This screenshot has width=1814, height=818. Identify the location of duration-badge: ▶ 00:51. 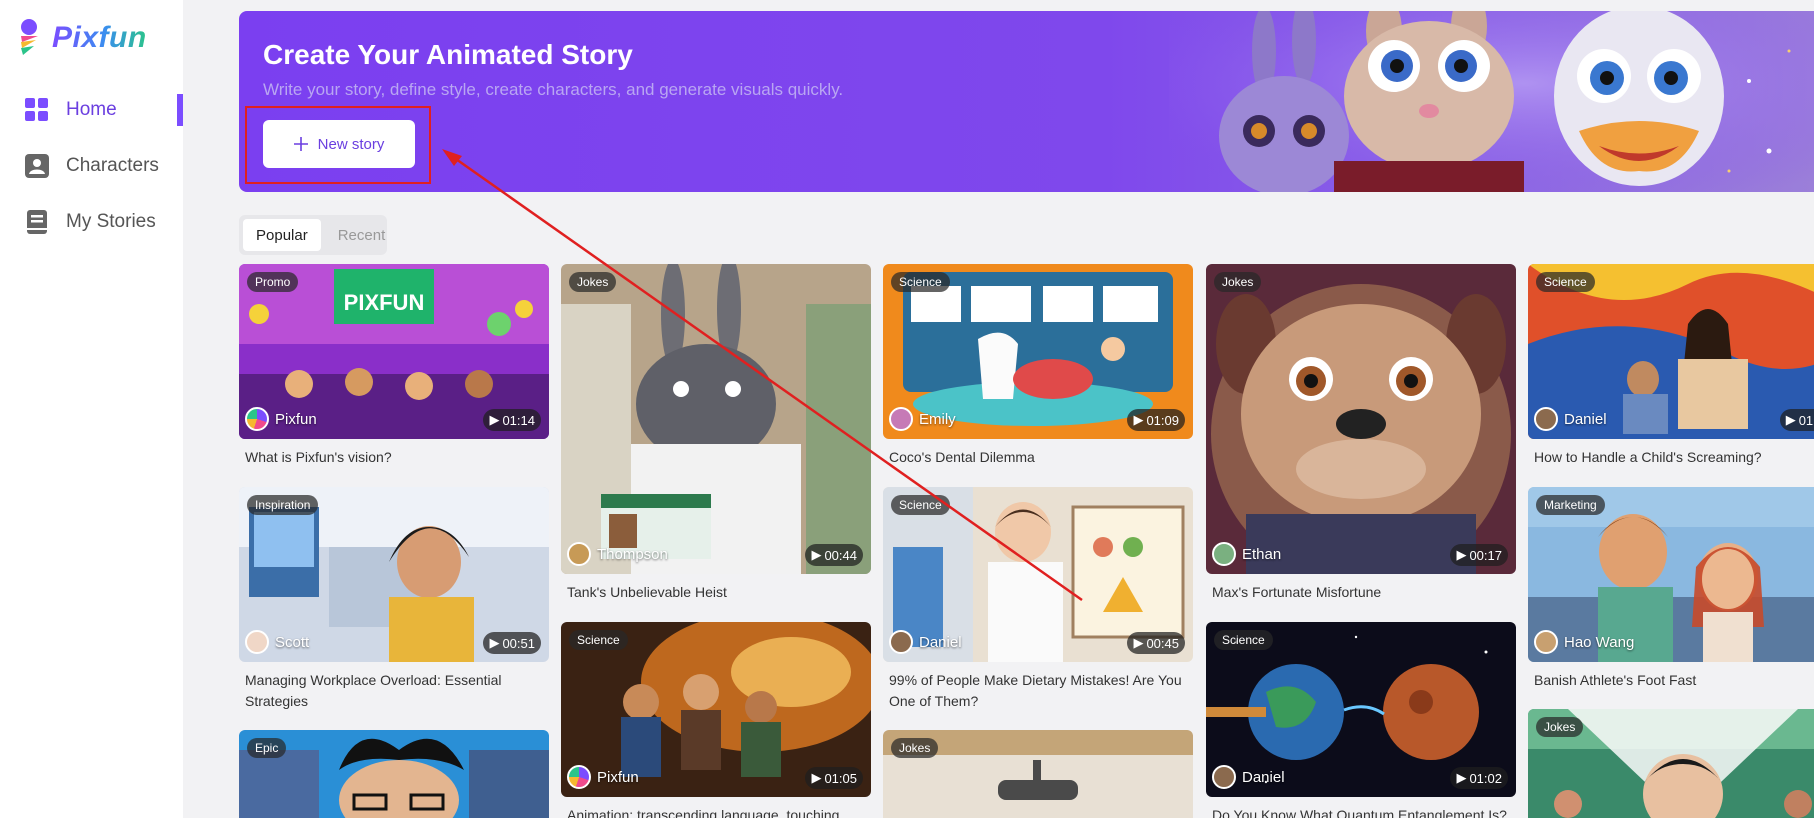
(512, 643).